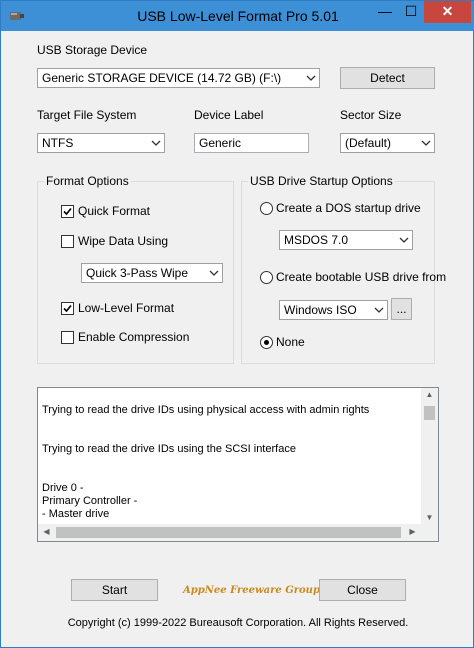 The image size is (474, 648). I want to click on minimize-button: —, so click(385, 12).